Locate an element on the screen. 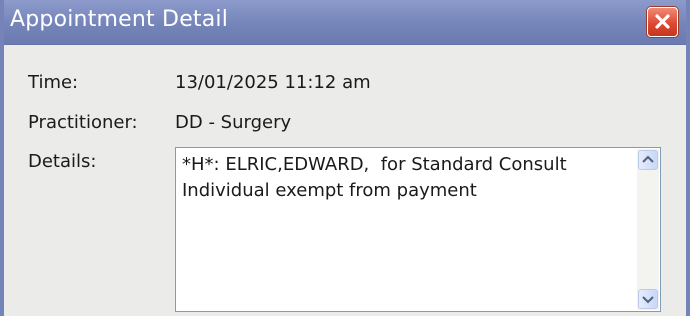 The width and height of the screenshot is (690, 316). chevron-down-icon is located at coordinates (648, 300).